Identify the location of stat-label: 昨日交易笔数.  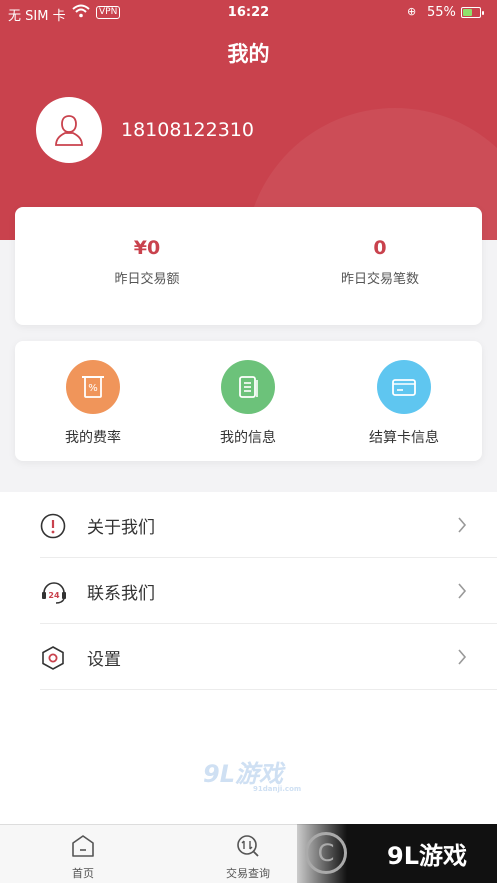
(379, 279).